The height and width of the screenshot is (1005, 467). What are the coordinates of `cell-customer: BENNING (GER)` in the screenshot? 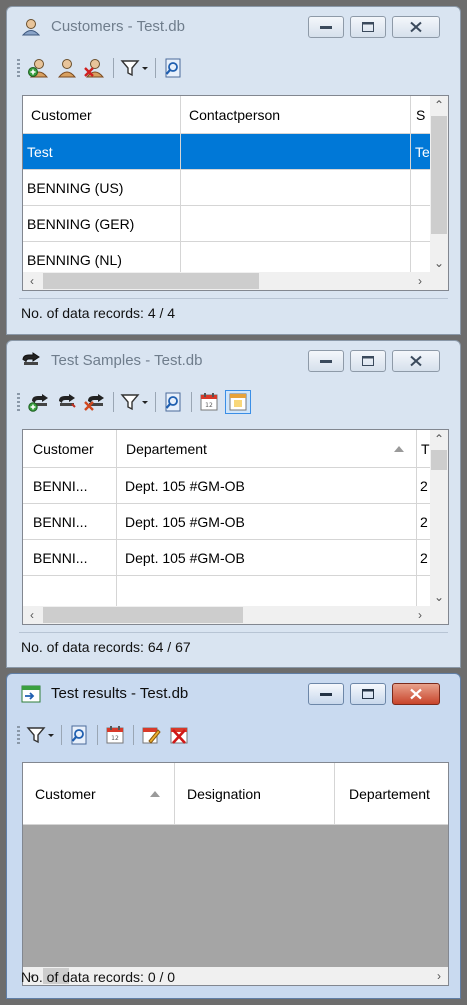 It's located at (102, 224).